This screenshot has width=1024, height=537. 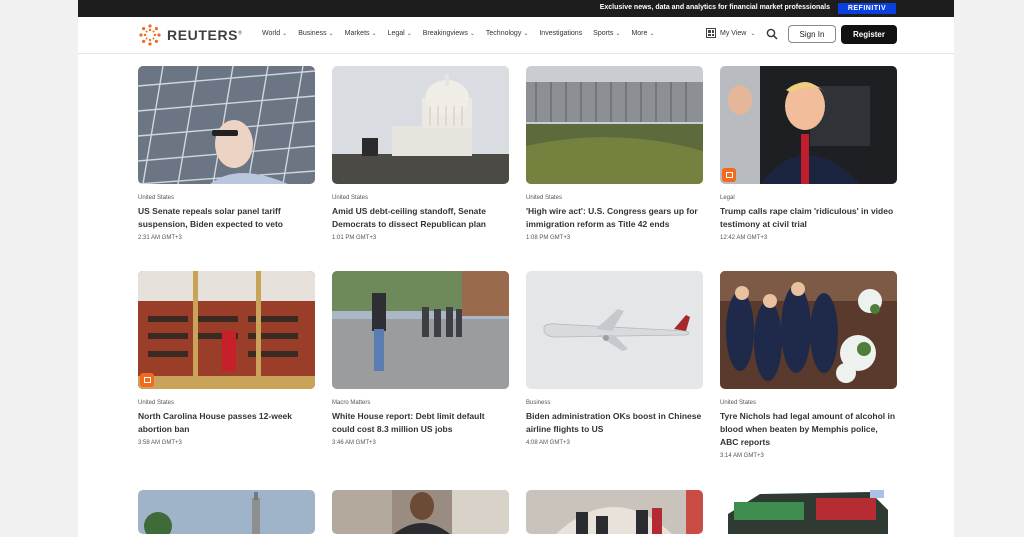 What do you see at coordinates (420, 403) in the screenshot?
I see `article-kicker: Macro Matters` at bounding box center [420, 403].